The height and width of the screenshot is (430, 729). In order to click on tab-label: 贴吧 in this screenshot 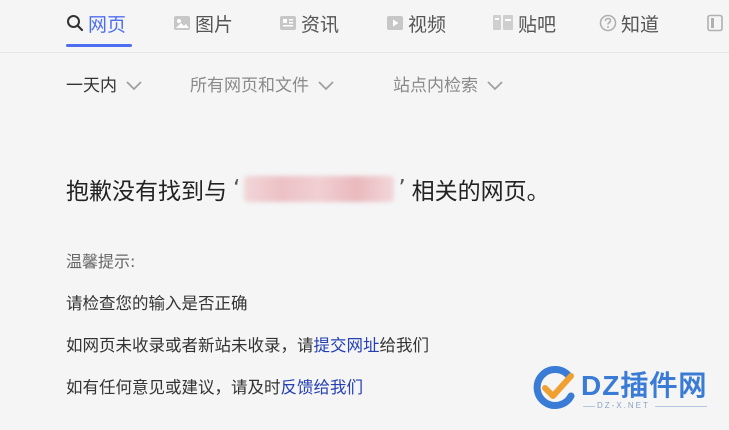, I will do `click(537, 24)`.